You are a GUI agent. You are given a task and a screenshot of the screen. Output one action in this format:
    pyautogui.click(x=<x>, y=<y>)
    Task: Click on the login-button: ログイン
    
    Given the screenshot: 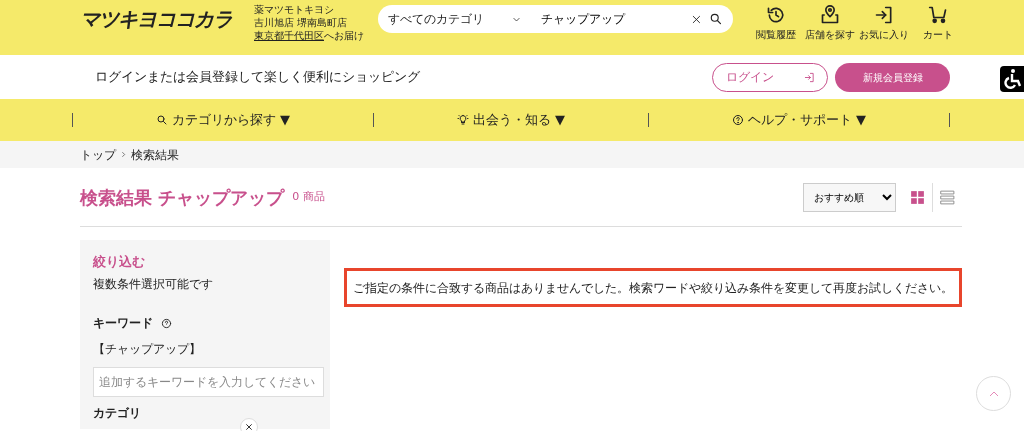 What is the action you would take?
    pyautogui.click(x=770, y=77)
    